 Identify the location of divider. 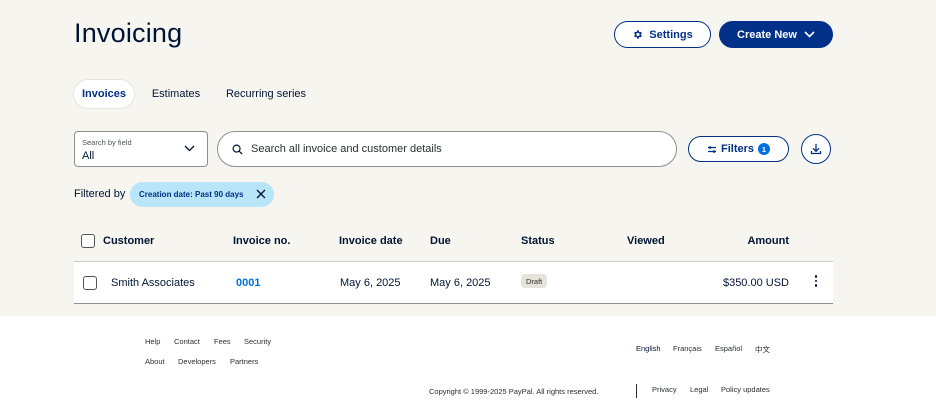
(453, 303).